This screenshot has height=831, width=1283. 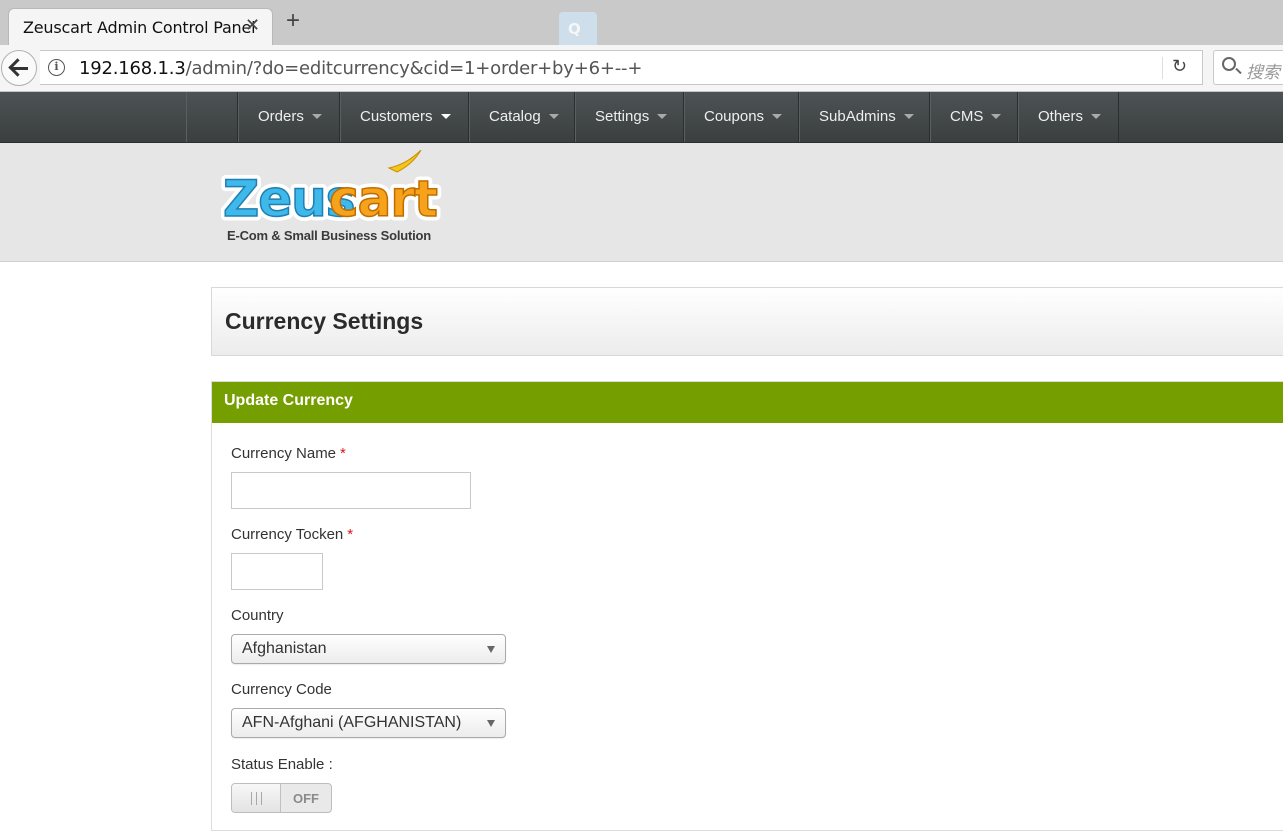 What do you see at coordinates (306, 798) in the screenshot?
I see `toggle-off-label: OFF` at bounding box center [306, 798].